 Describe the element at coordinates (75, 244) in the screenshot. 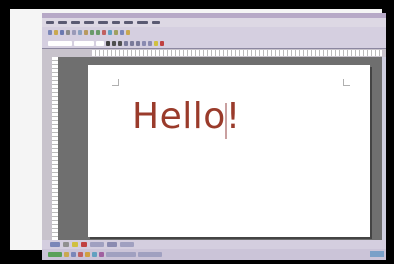

I see `fill-color-icon` at that location.